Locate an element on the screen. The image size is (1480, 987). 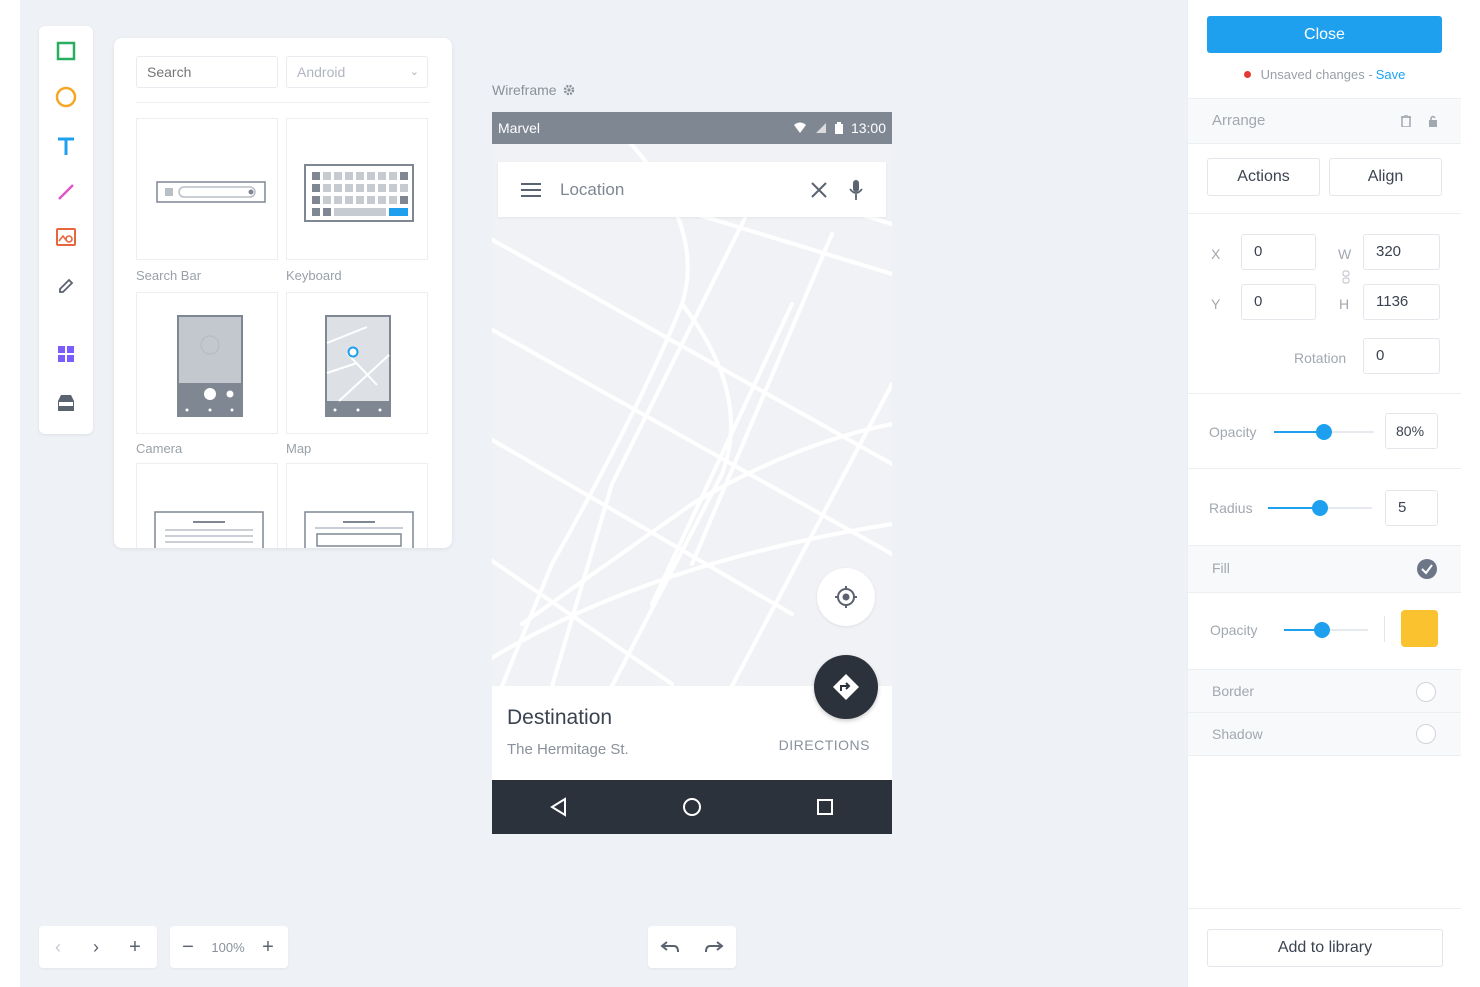
microphone-icon is located at coordinates (856, 190).